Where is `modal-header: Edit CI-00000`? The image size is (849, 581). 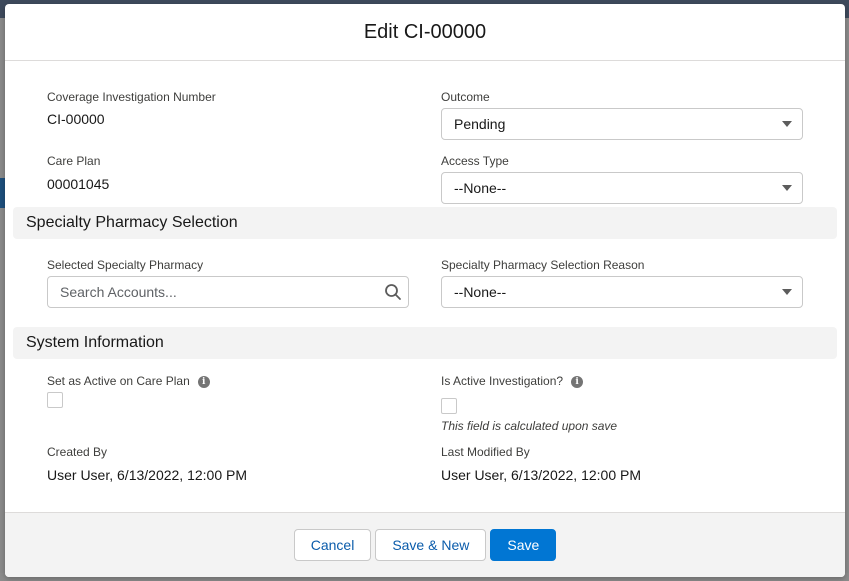 modal-header: Edit CI-00000 is located at coordinates (425, 32).